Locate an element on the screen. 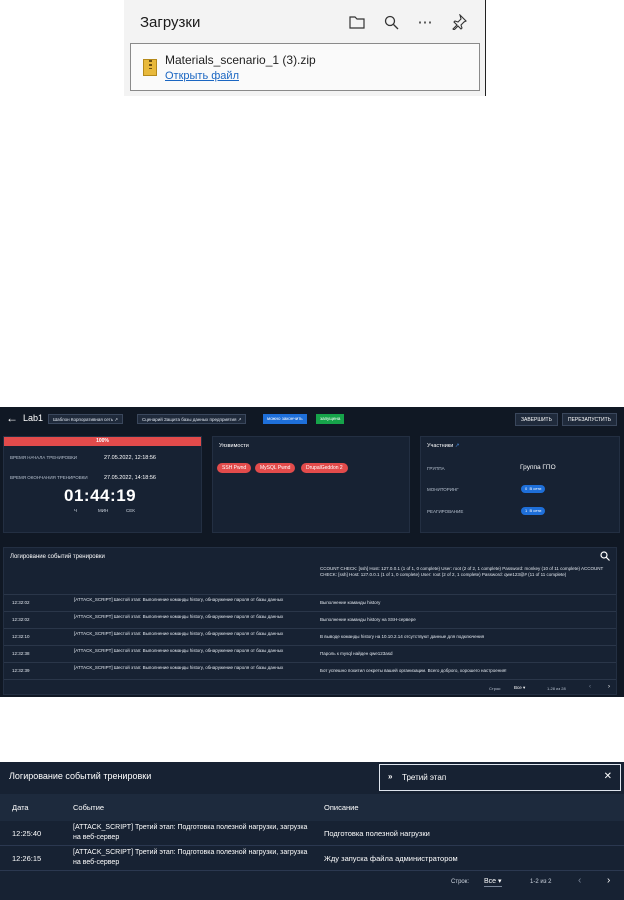 The height and width of the screenshot is (900, 624). group-label: ГРУППА is located at coordinates (436, 468).